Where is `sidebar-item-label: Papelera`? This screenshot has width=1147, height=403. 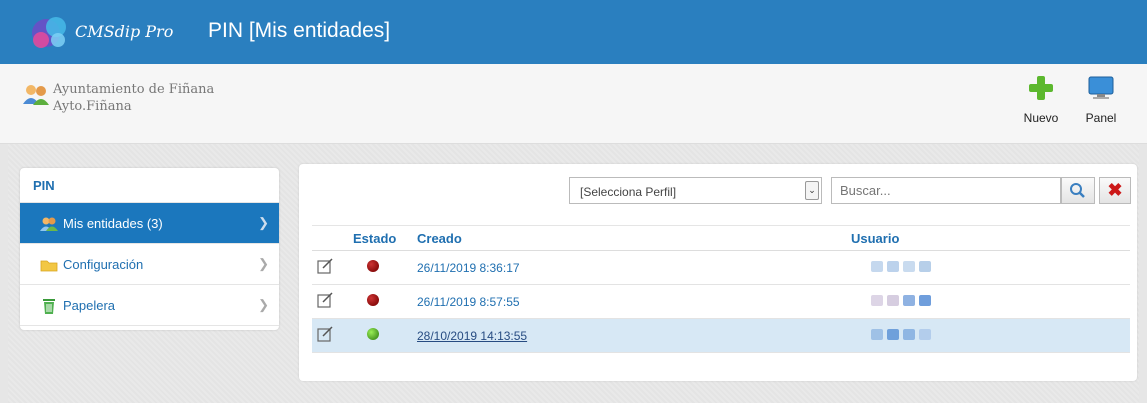 sidebar-item-label: Papelera is located at coordinates (89, 305).